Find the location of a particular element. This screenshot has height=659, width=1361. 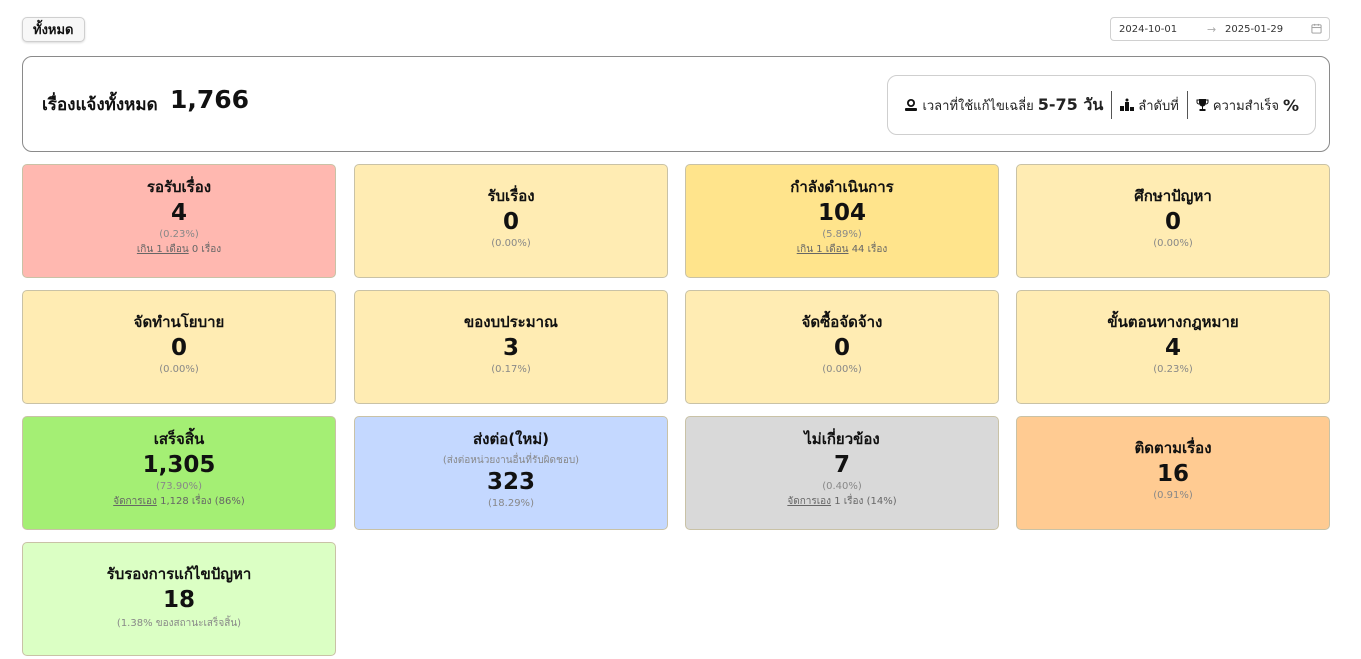

card-value: 16 is located at coordinates (1172, 474).